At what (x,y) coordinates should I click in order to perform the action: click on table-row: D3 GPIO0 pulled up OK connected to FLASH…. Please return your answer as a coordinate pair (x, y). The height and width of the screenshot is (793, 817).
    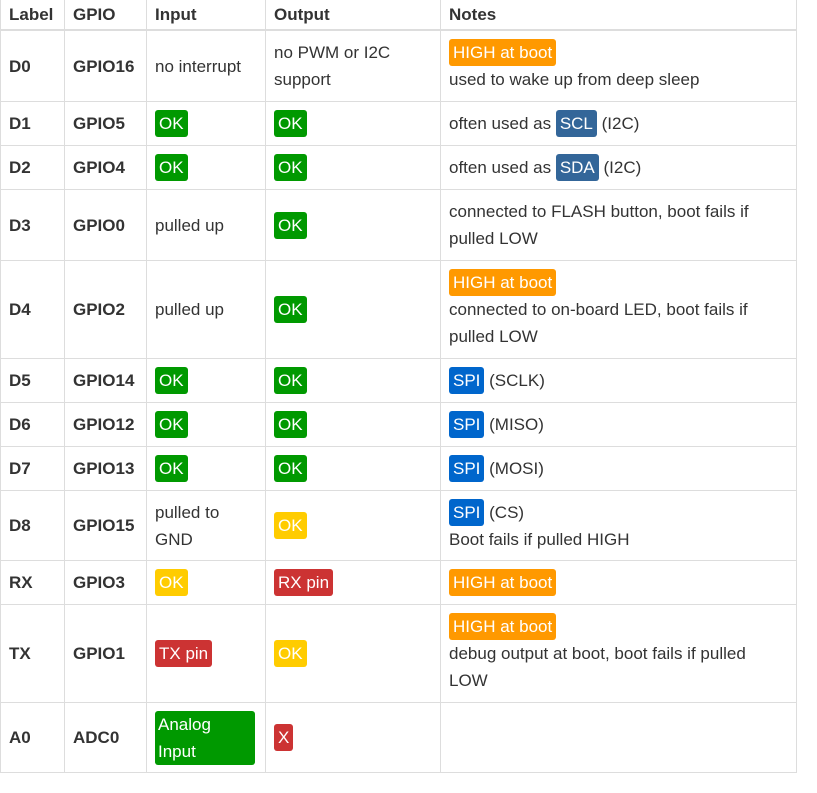
    Looking at the image, I should click on (398, 225).